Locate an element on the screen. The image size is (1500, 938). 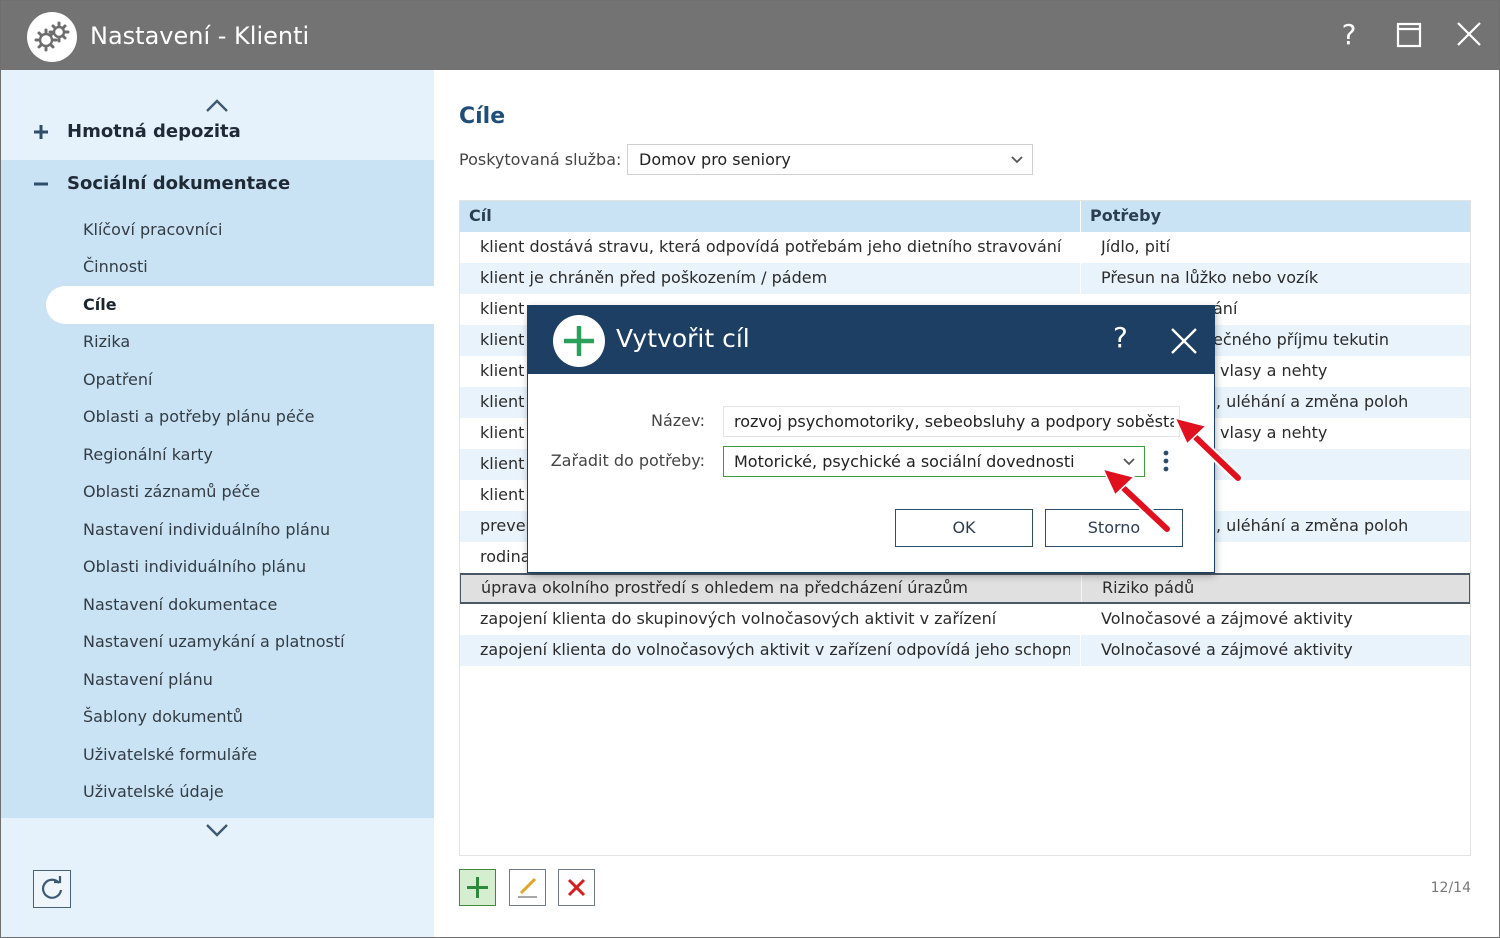
chevron-up-icon is located at coordinates (217, 105).